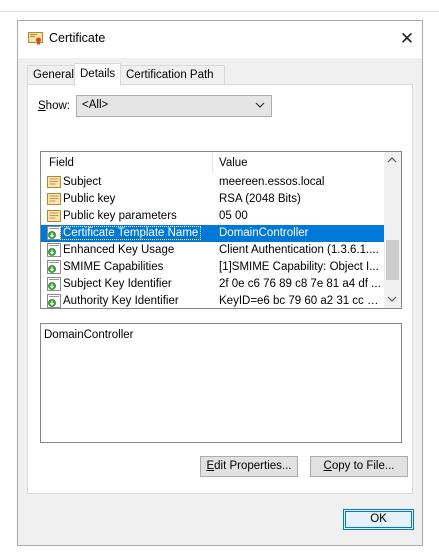  Describe the element at coordinates (233, 163) in the screenshot. I see `column-header-value: Value` at that location.